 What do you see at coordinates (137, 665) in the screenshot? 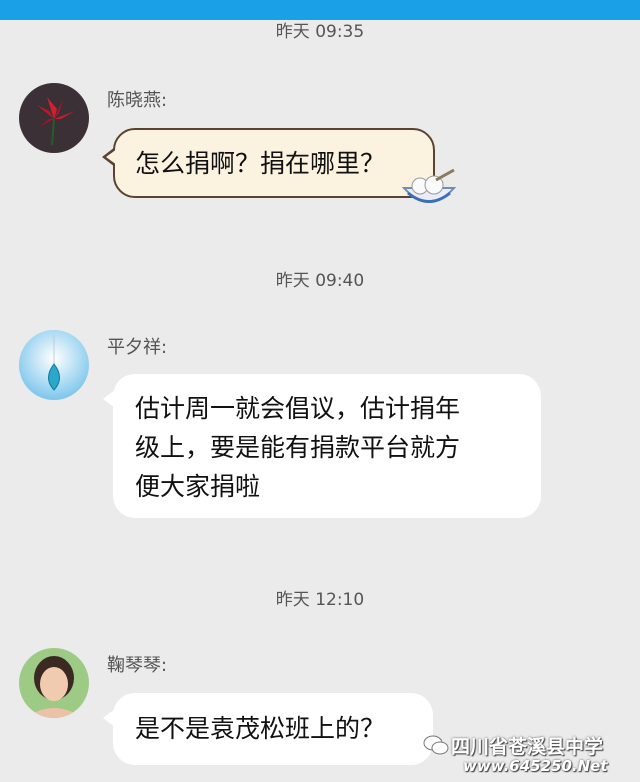
I see `sender-name: 鞠琴琴:` at bounding box center [137, 665].